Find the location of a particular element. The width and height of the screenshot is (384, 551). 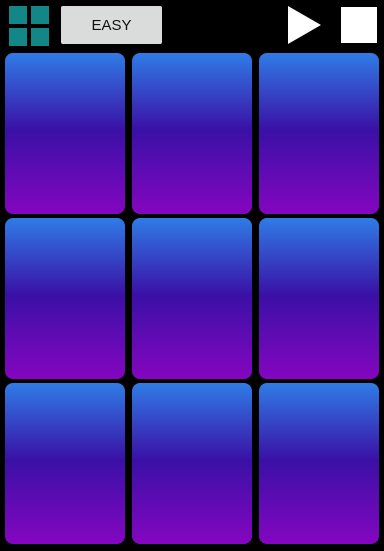

top-toolbar: EASY is located at coordinates (192, 25).